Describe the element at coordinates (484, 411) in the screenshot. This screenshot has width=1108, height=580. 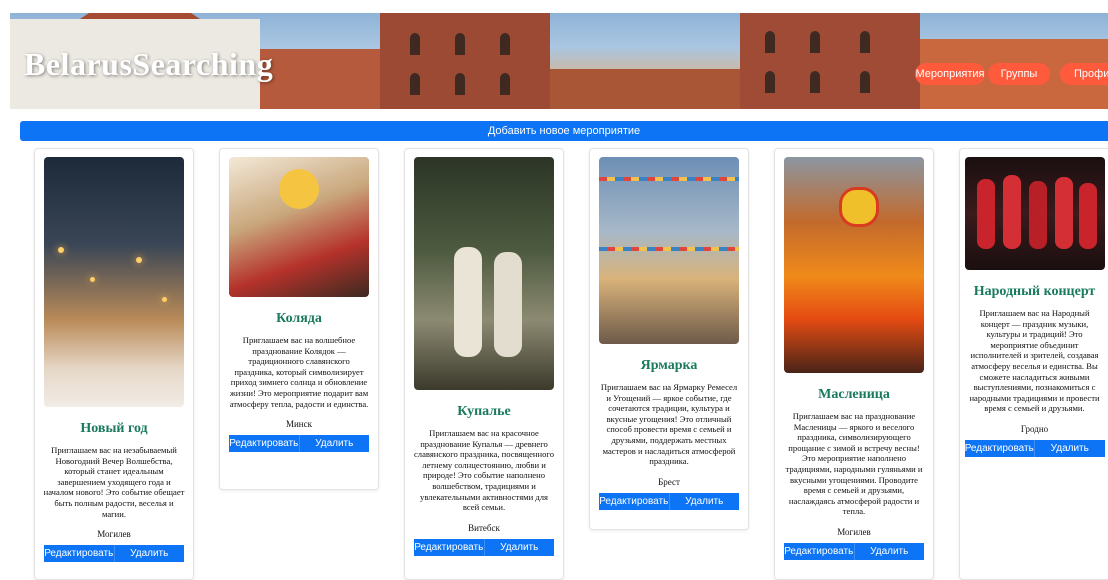
I see `event-title: Купалье` at that location.